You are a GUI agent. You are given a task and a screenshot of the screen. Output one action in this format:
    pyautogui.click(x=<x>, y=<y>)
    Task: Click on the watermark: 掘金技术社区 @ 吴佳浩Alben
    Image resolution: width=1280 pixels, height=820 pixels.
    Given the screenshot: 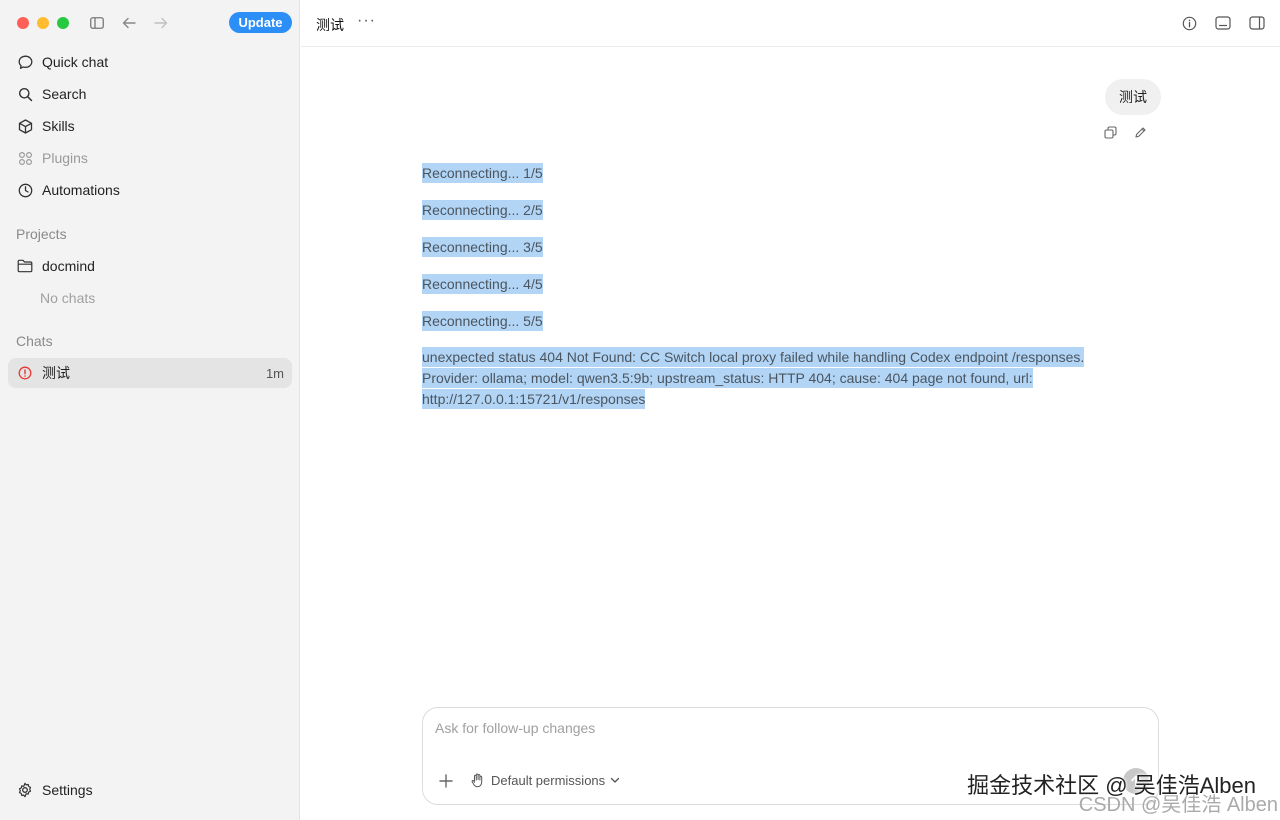 What is the action you would take?
    pyautogui.click(x=1111, y=785)
    